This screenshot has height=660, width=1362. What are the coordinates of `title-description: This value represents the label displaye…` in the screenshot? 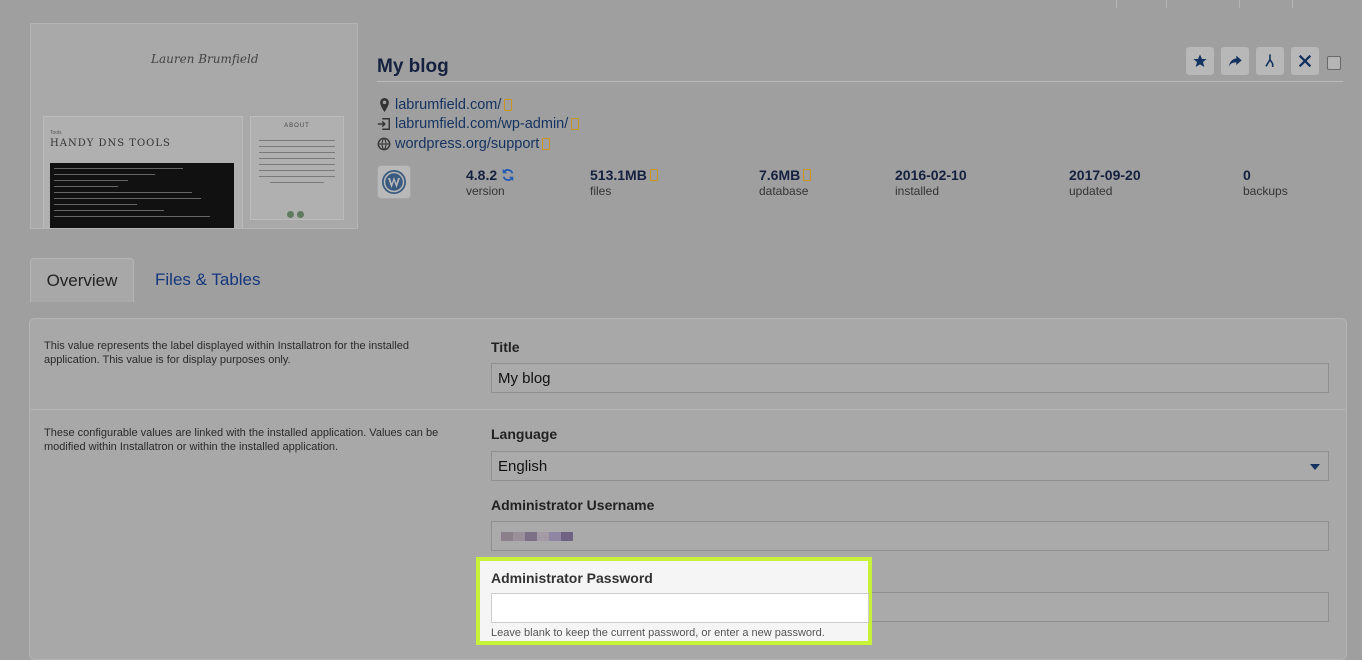 It's located at (227, 353).